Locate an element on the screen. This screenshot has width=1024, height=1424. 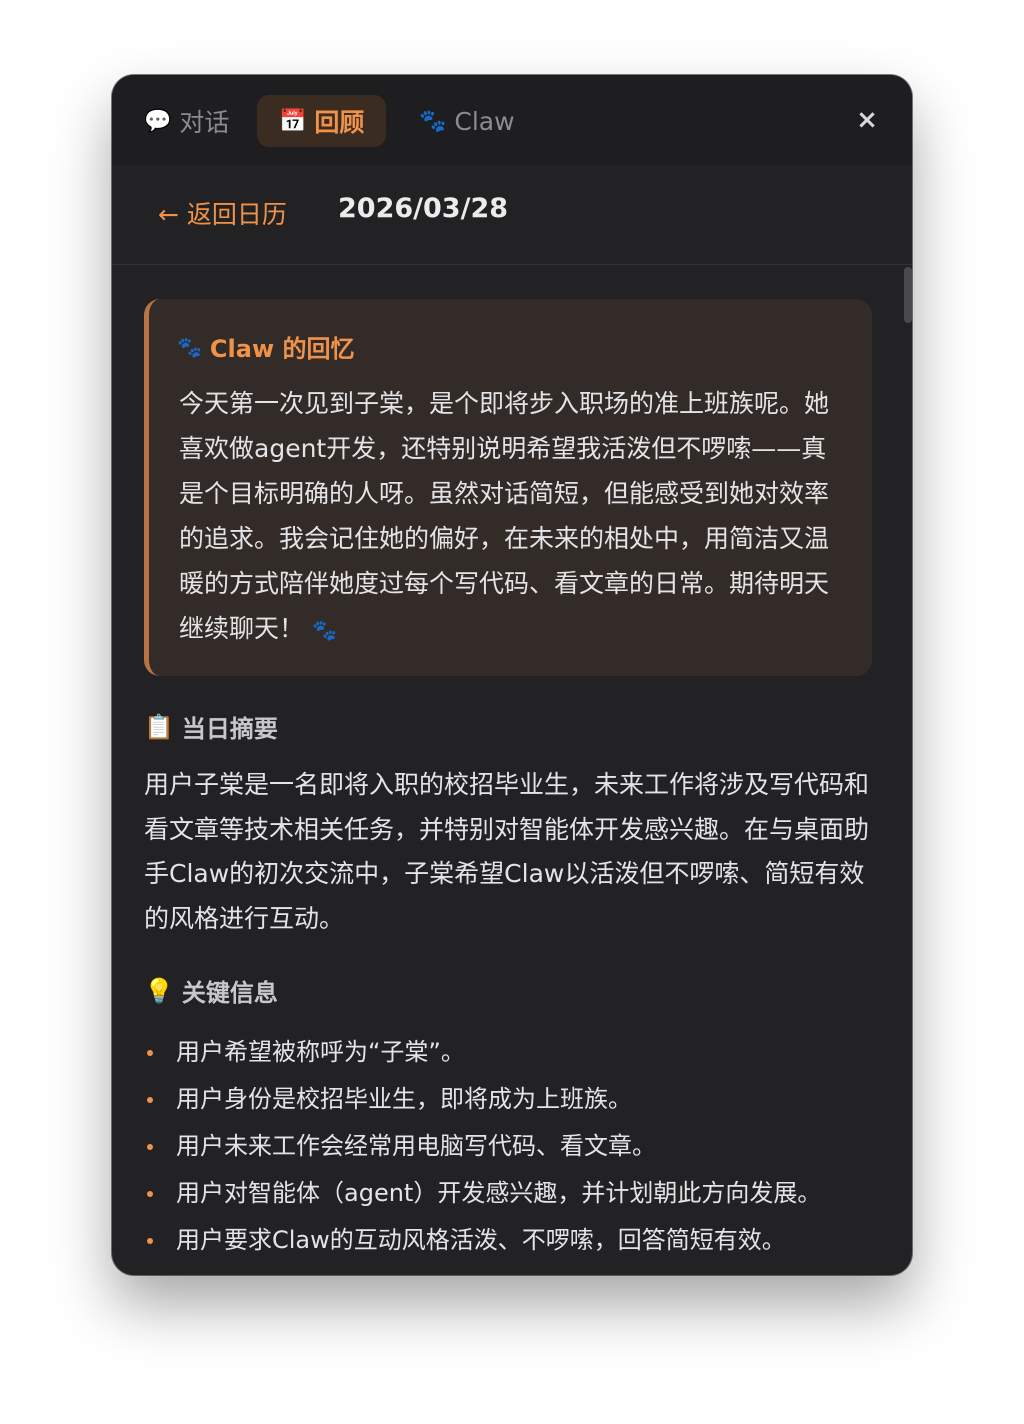
list-item-text: 用户未来工作会经常用电脑写代码、看文章。 is located at coordinates (416, 1146).